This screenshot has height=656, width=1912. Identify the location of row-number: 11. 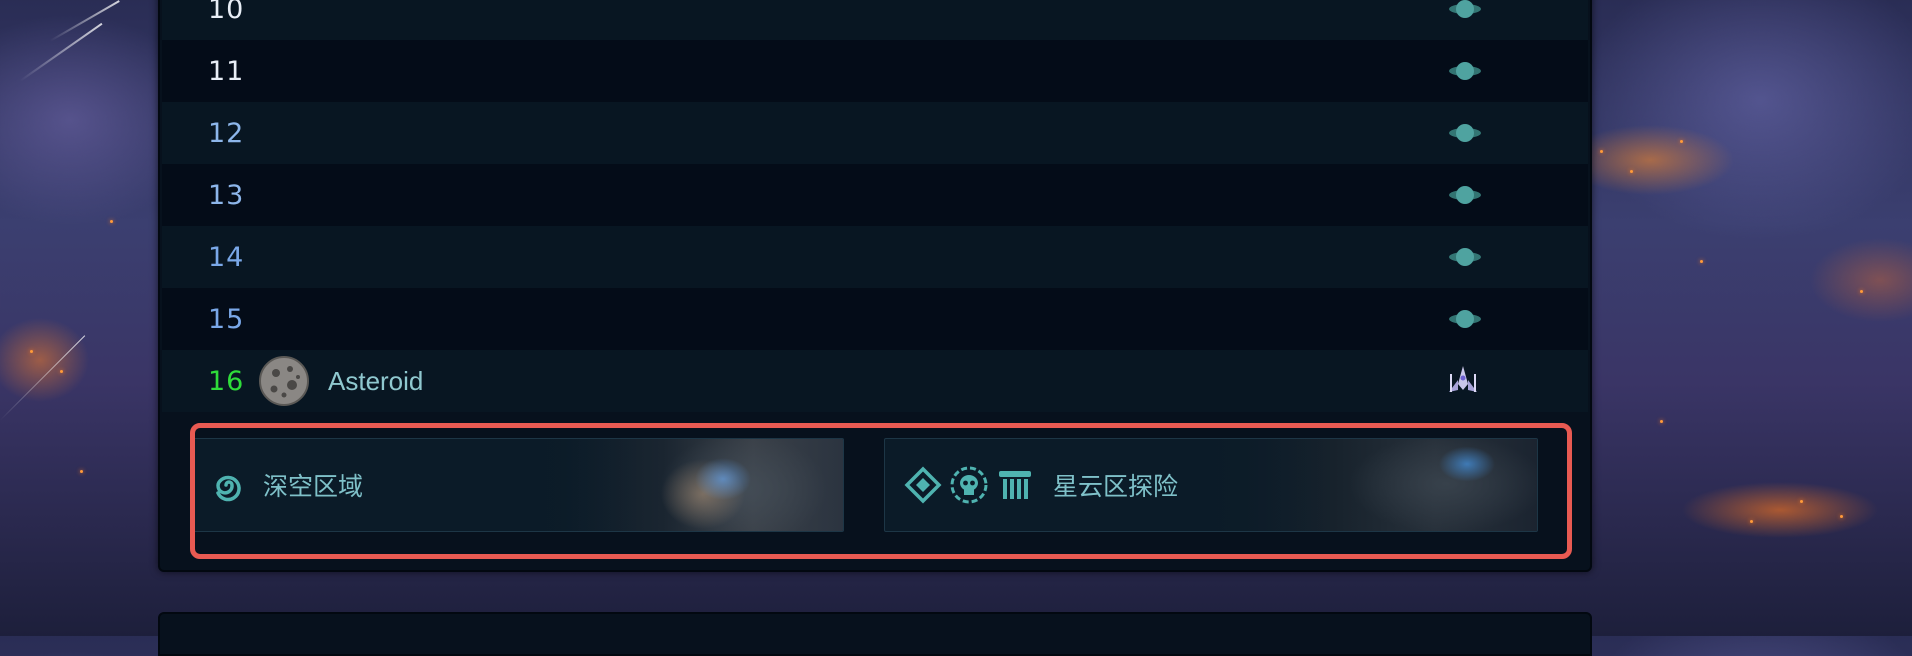
(226, 71).